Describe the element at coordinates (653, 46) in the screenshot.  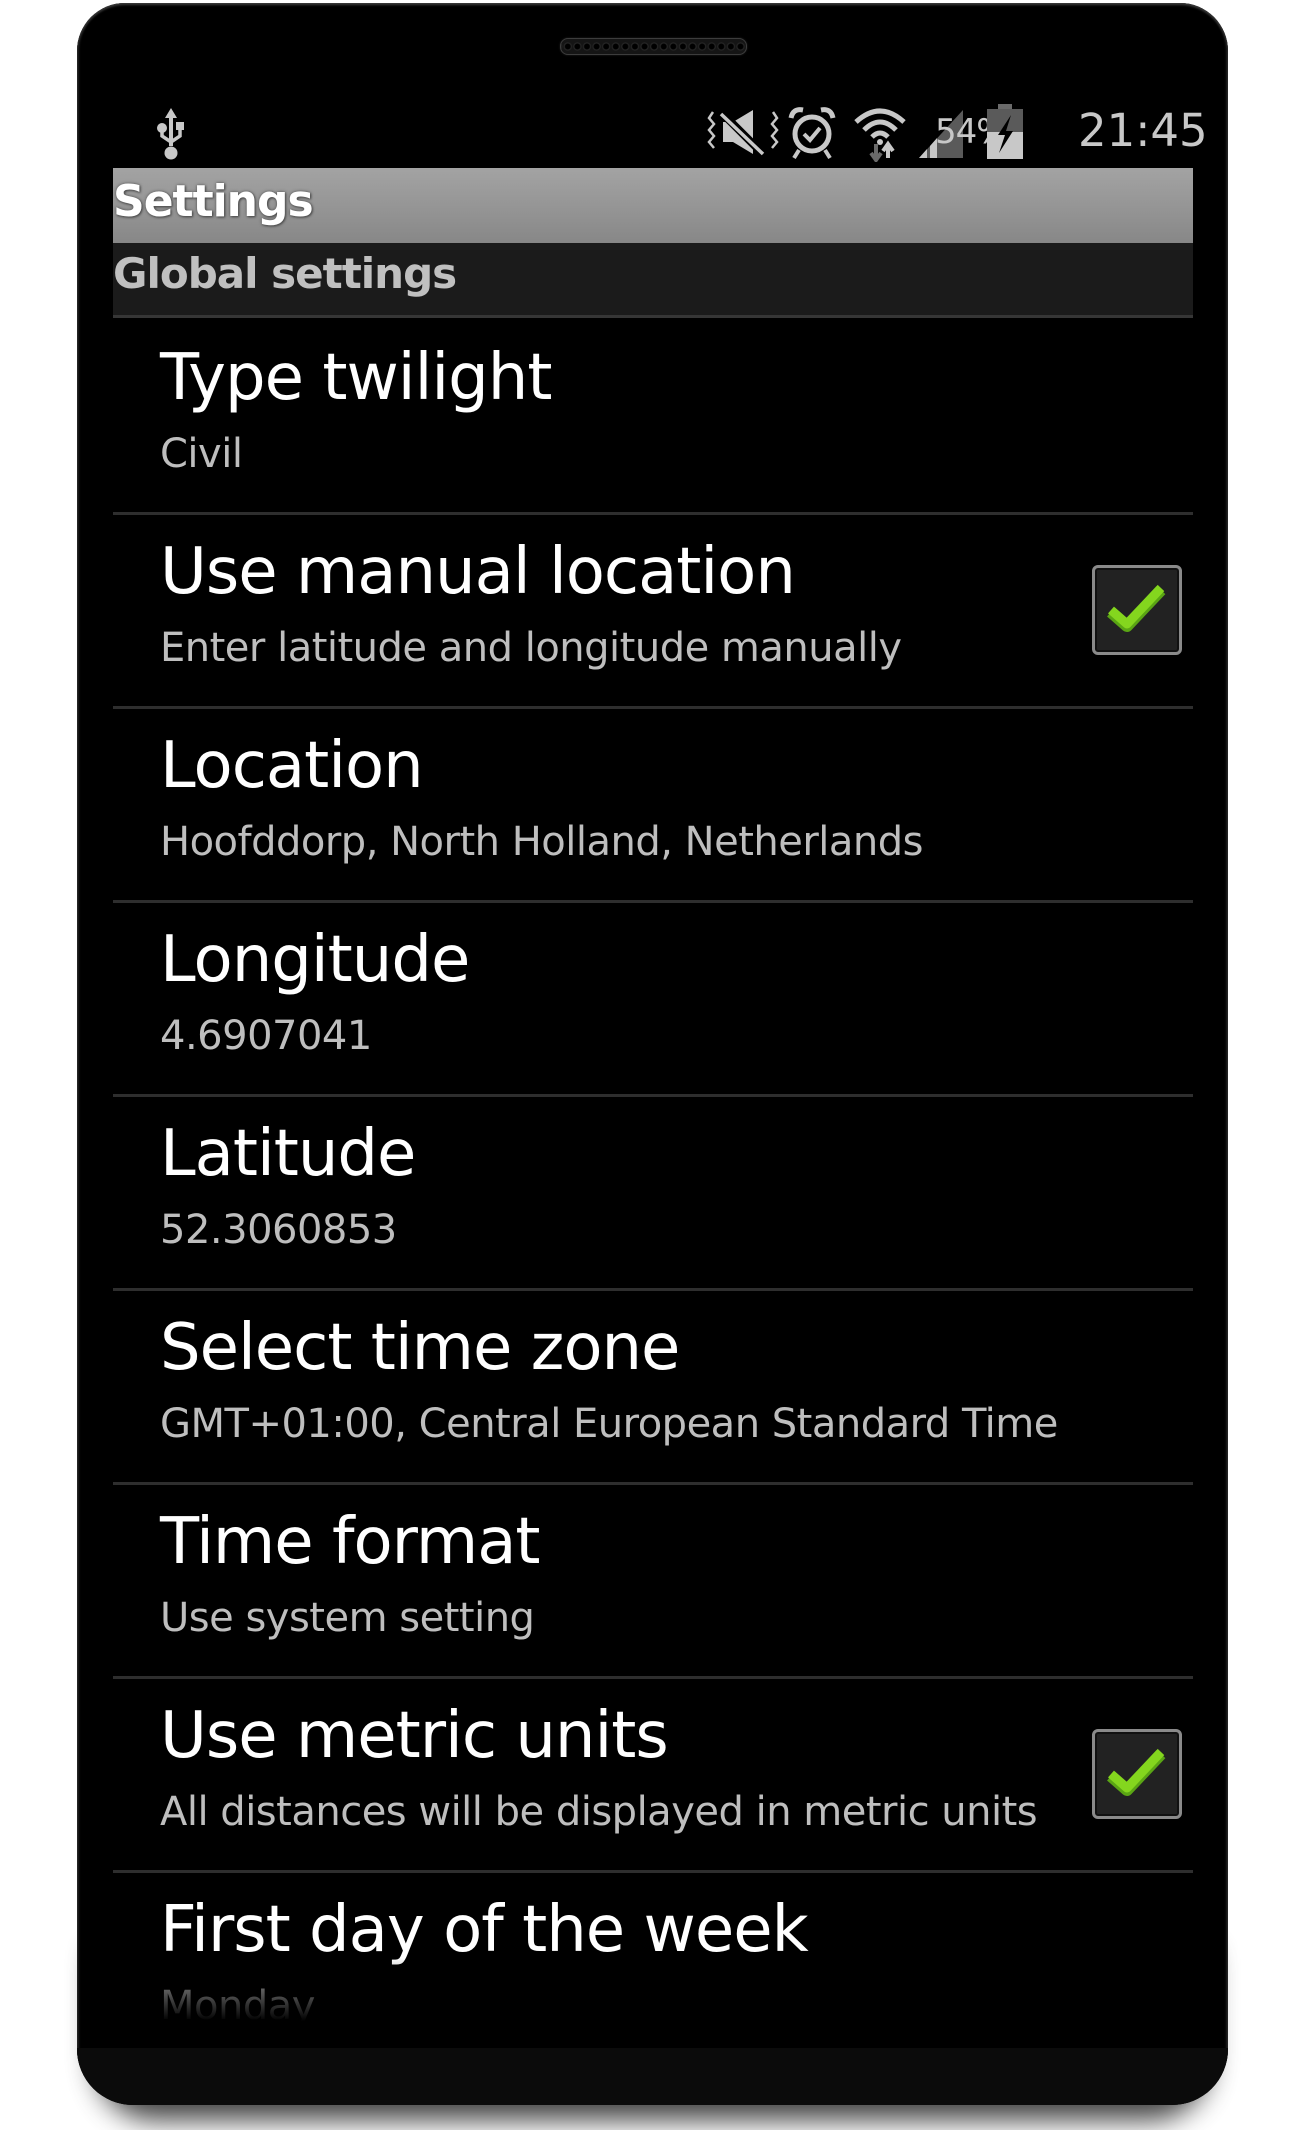
I see `speaker-grill` at that location.